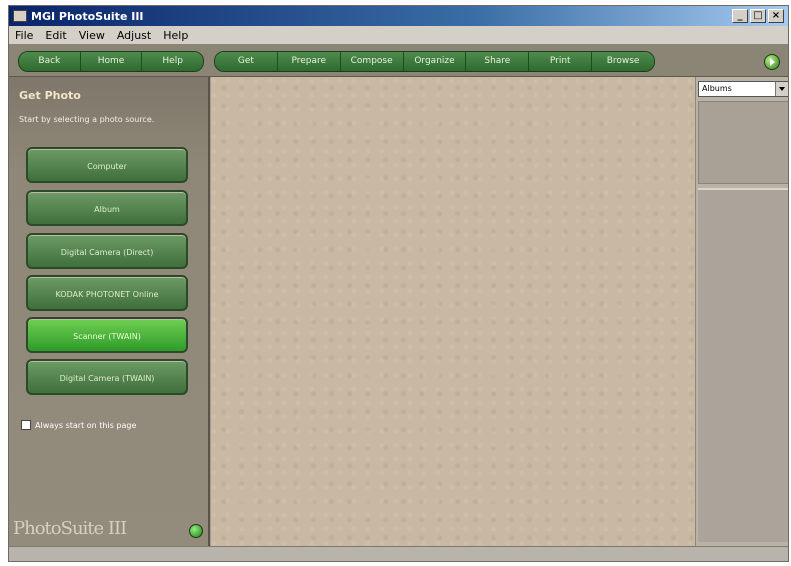 This screenshot has width=791, height=566. Describe the element at coordinates (87, 119) in the screenshot. I see `panel-subtitle: Start by selecting a photo source.` at that location.